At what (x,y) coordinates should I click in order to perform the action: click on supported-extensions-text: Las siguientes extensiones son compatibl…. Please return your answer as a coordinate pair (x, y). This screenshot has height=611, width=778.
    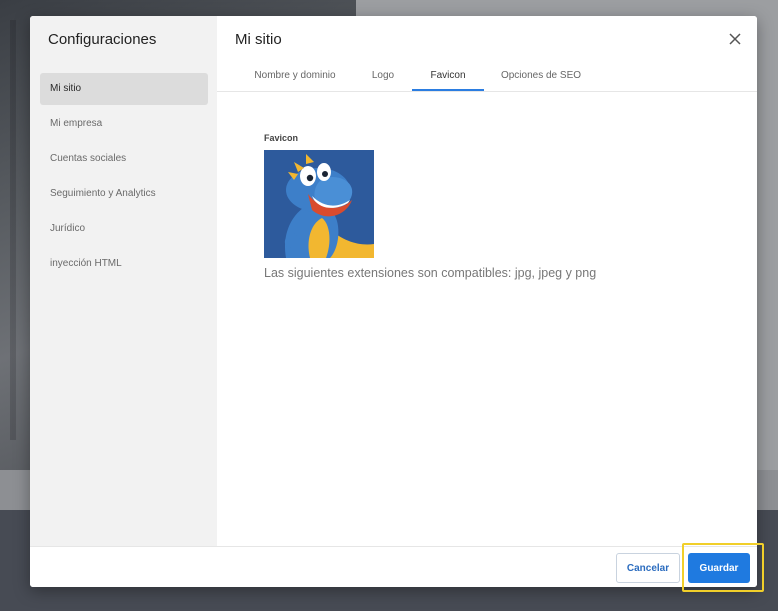
    Looking at the image, I should click on (430, 273).